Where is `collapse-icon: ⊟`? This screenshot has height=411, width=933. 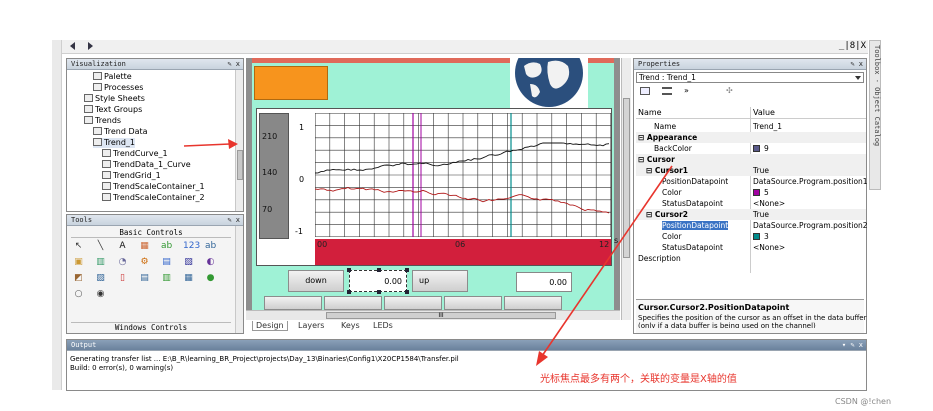 collapse-icon: ⊟ is located at coordinates (642, 137).